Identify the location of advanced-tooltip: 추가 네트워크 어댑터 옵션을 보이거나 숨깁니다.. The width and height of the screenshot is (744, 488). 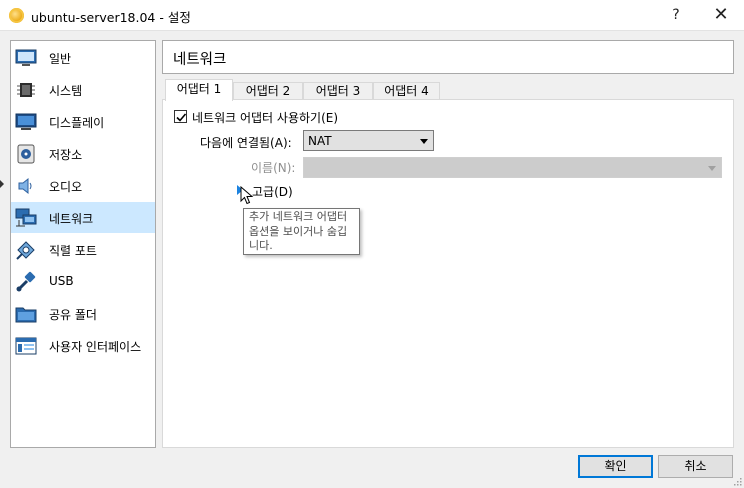
(301, 231).